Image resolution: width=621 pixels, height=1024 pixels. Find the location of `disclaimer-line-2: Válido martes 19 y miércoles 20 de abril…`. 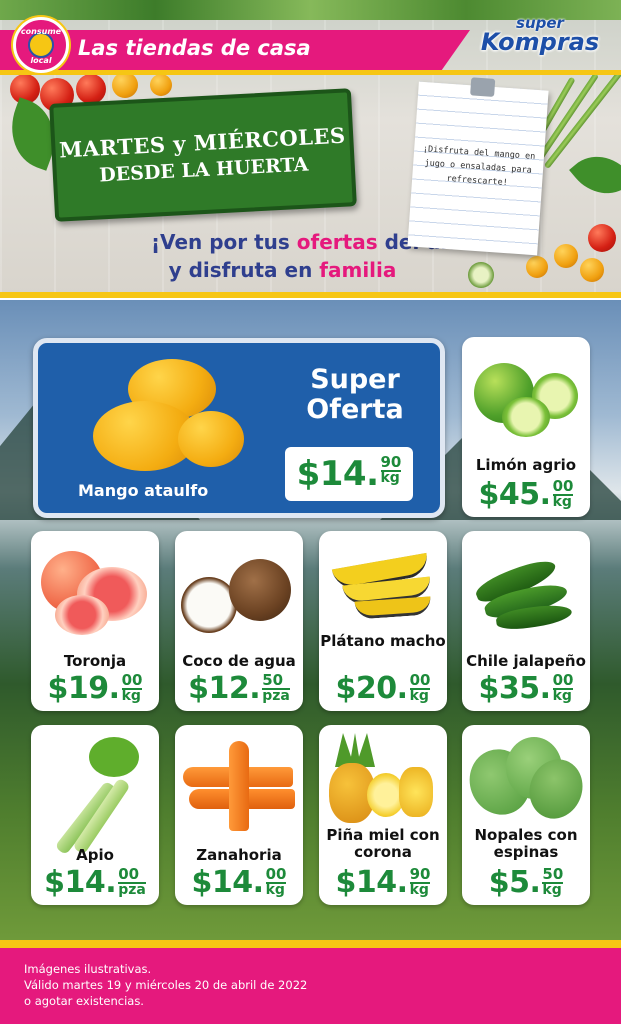

disclaimer-line-2: Válido martes 19 y miércoles 20 de abril… is located at coordinates (166, 985).